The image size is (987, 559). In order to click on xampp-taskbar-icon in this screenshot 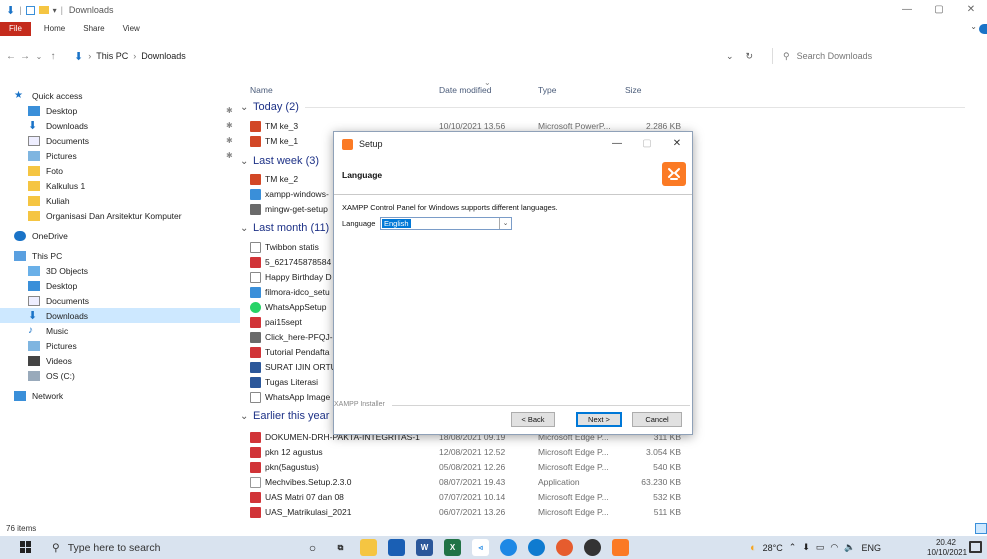, I will do `click(620, 547)`.